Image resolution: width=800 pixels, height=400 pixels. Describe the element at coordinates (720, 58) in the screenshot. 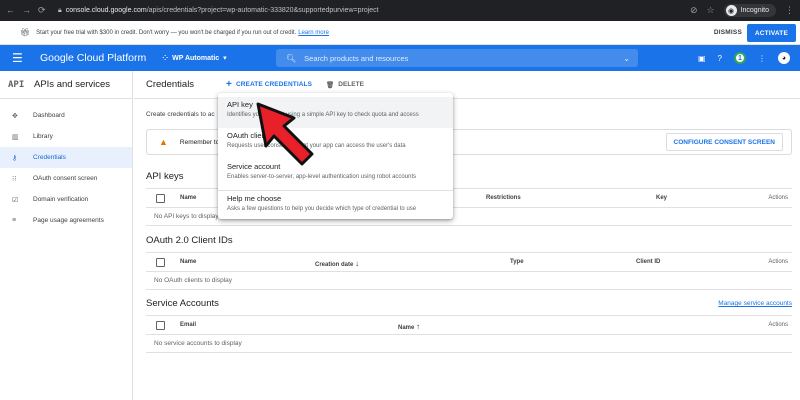

I see `help-icon: ?` at that location.